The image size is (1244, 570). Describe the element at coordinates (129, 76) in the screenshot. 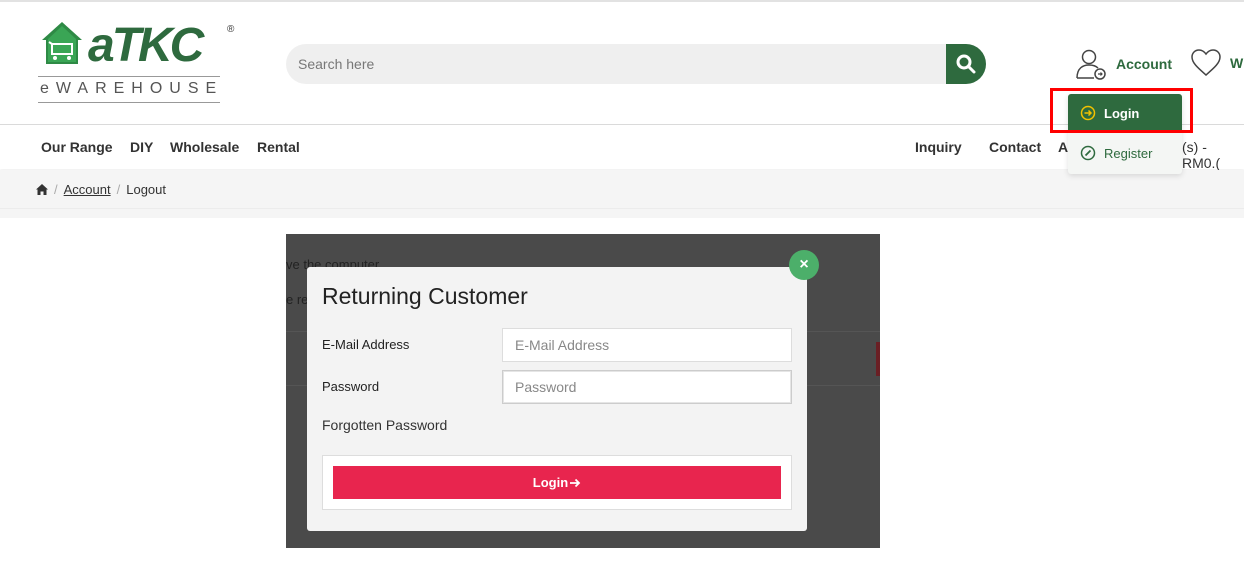

I see `logo-divider-top` at that location.